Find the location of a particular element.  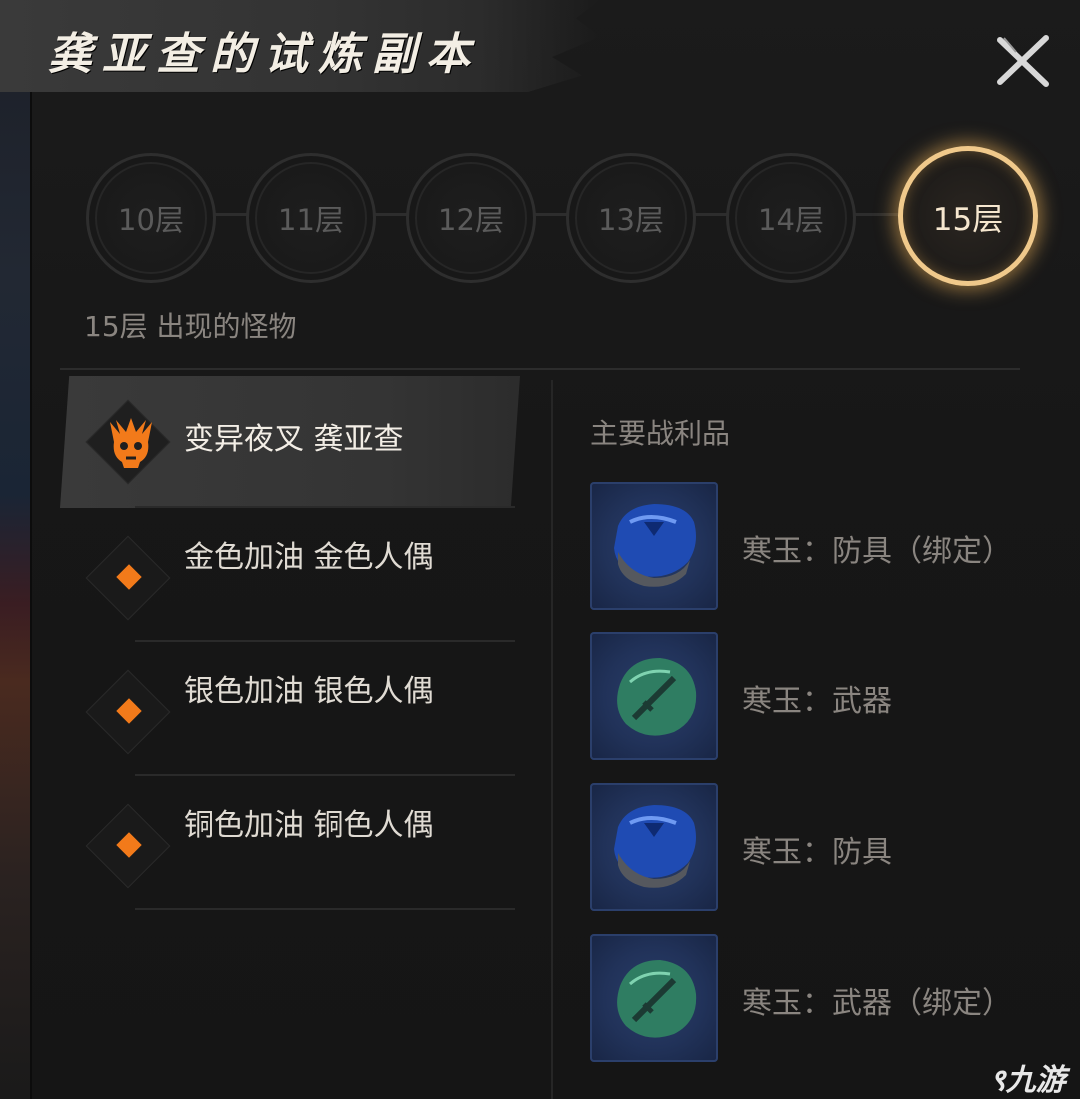

monster-item-silver-puppet: 银色加油 银色人偶 is located at coordinates (290, 709).